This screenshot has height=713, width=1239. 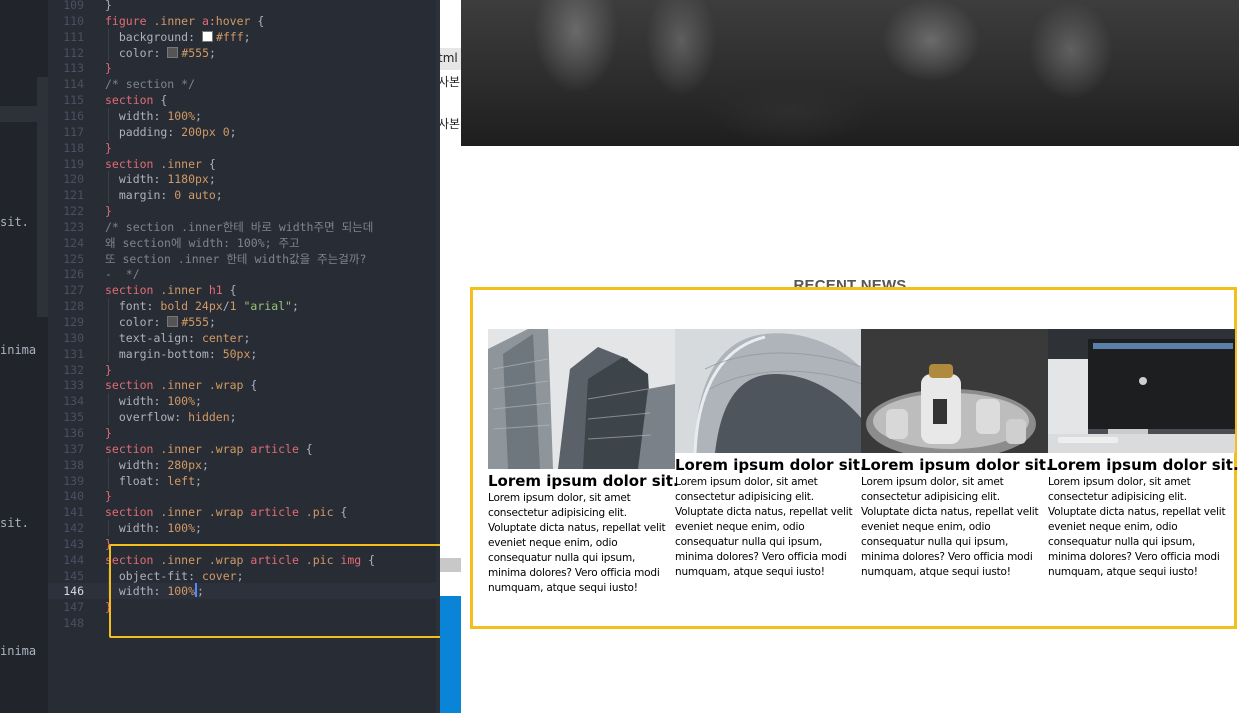 I want to click on code-line: 137 section .inner .wrap article {, so click(x=244, y=449).